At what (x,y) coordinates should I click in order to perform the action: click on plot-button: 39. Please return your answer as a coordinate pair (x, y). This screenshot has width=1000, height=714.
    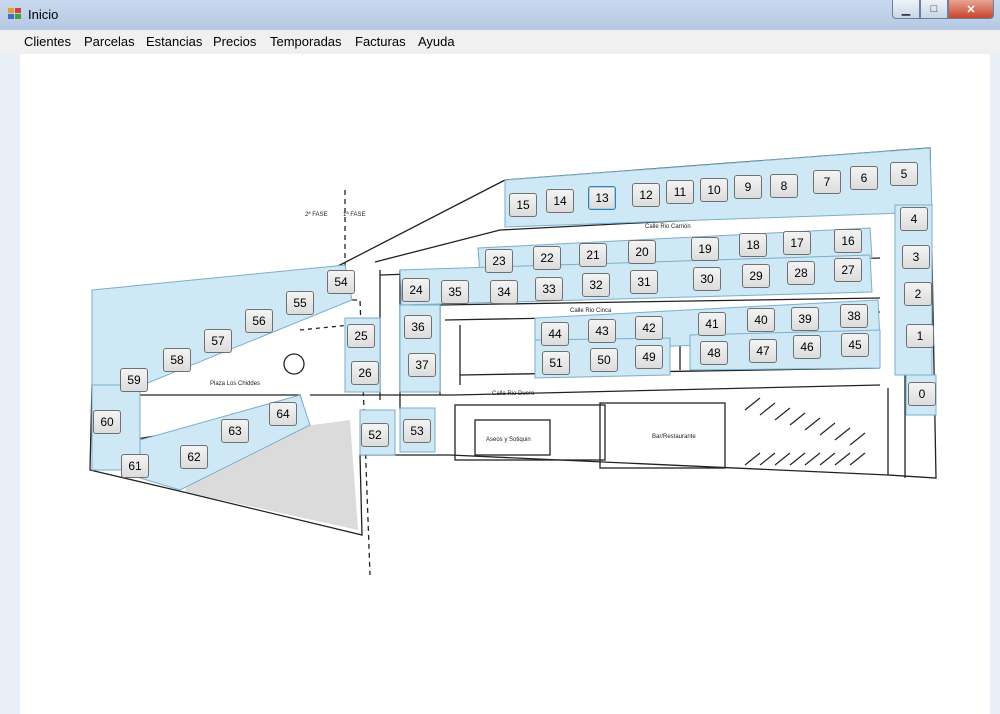
    Looking at the image, I should click on (805, 319).